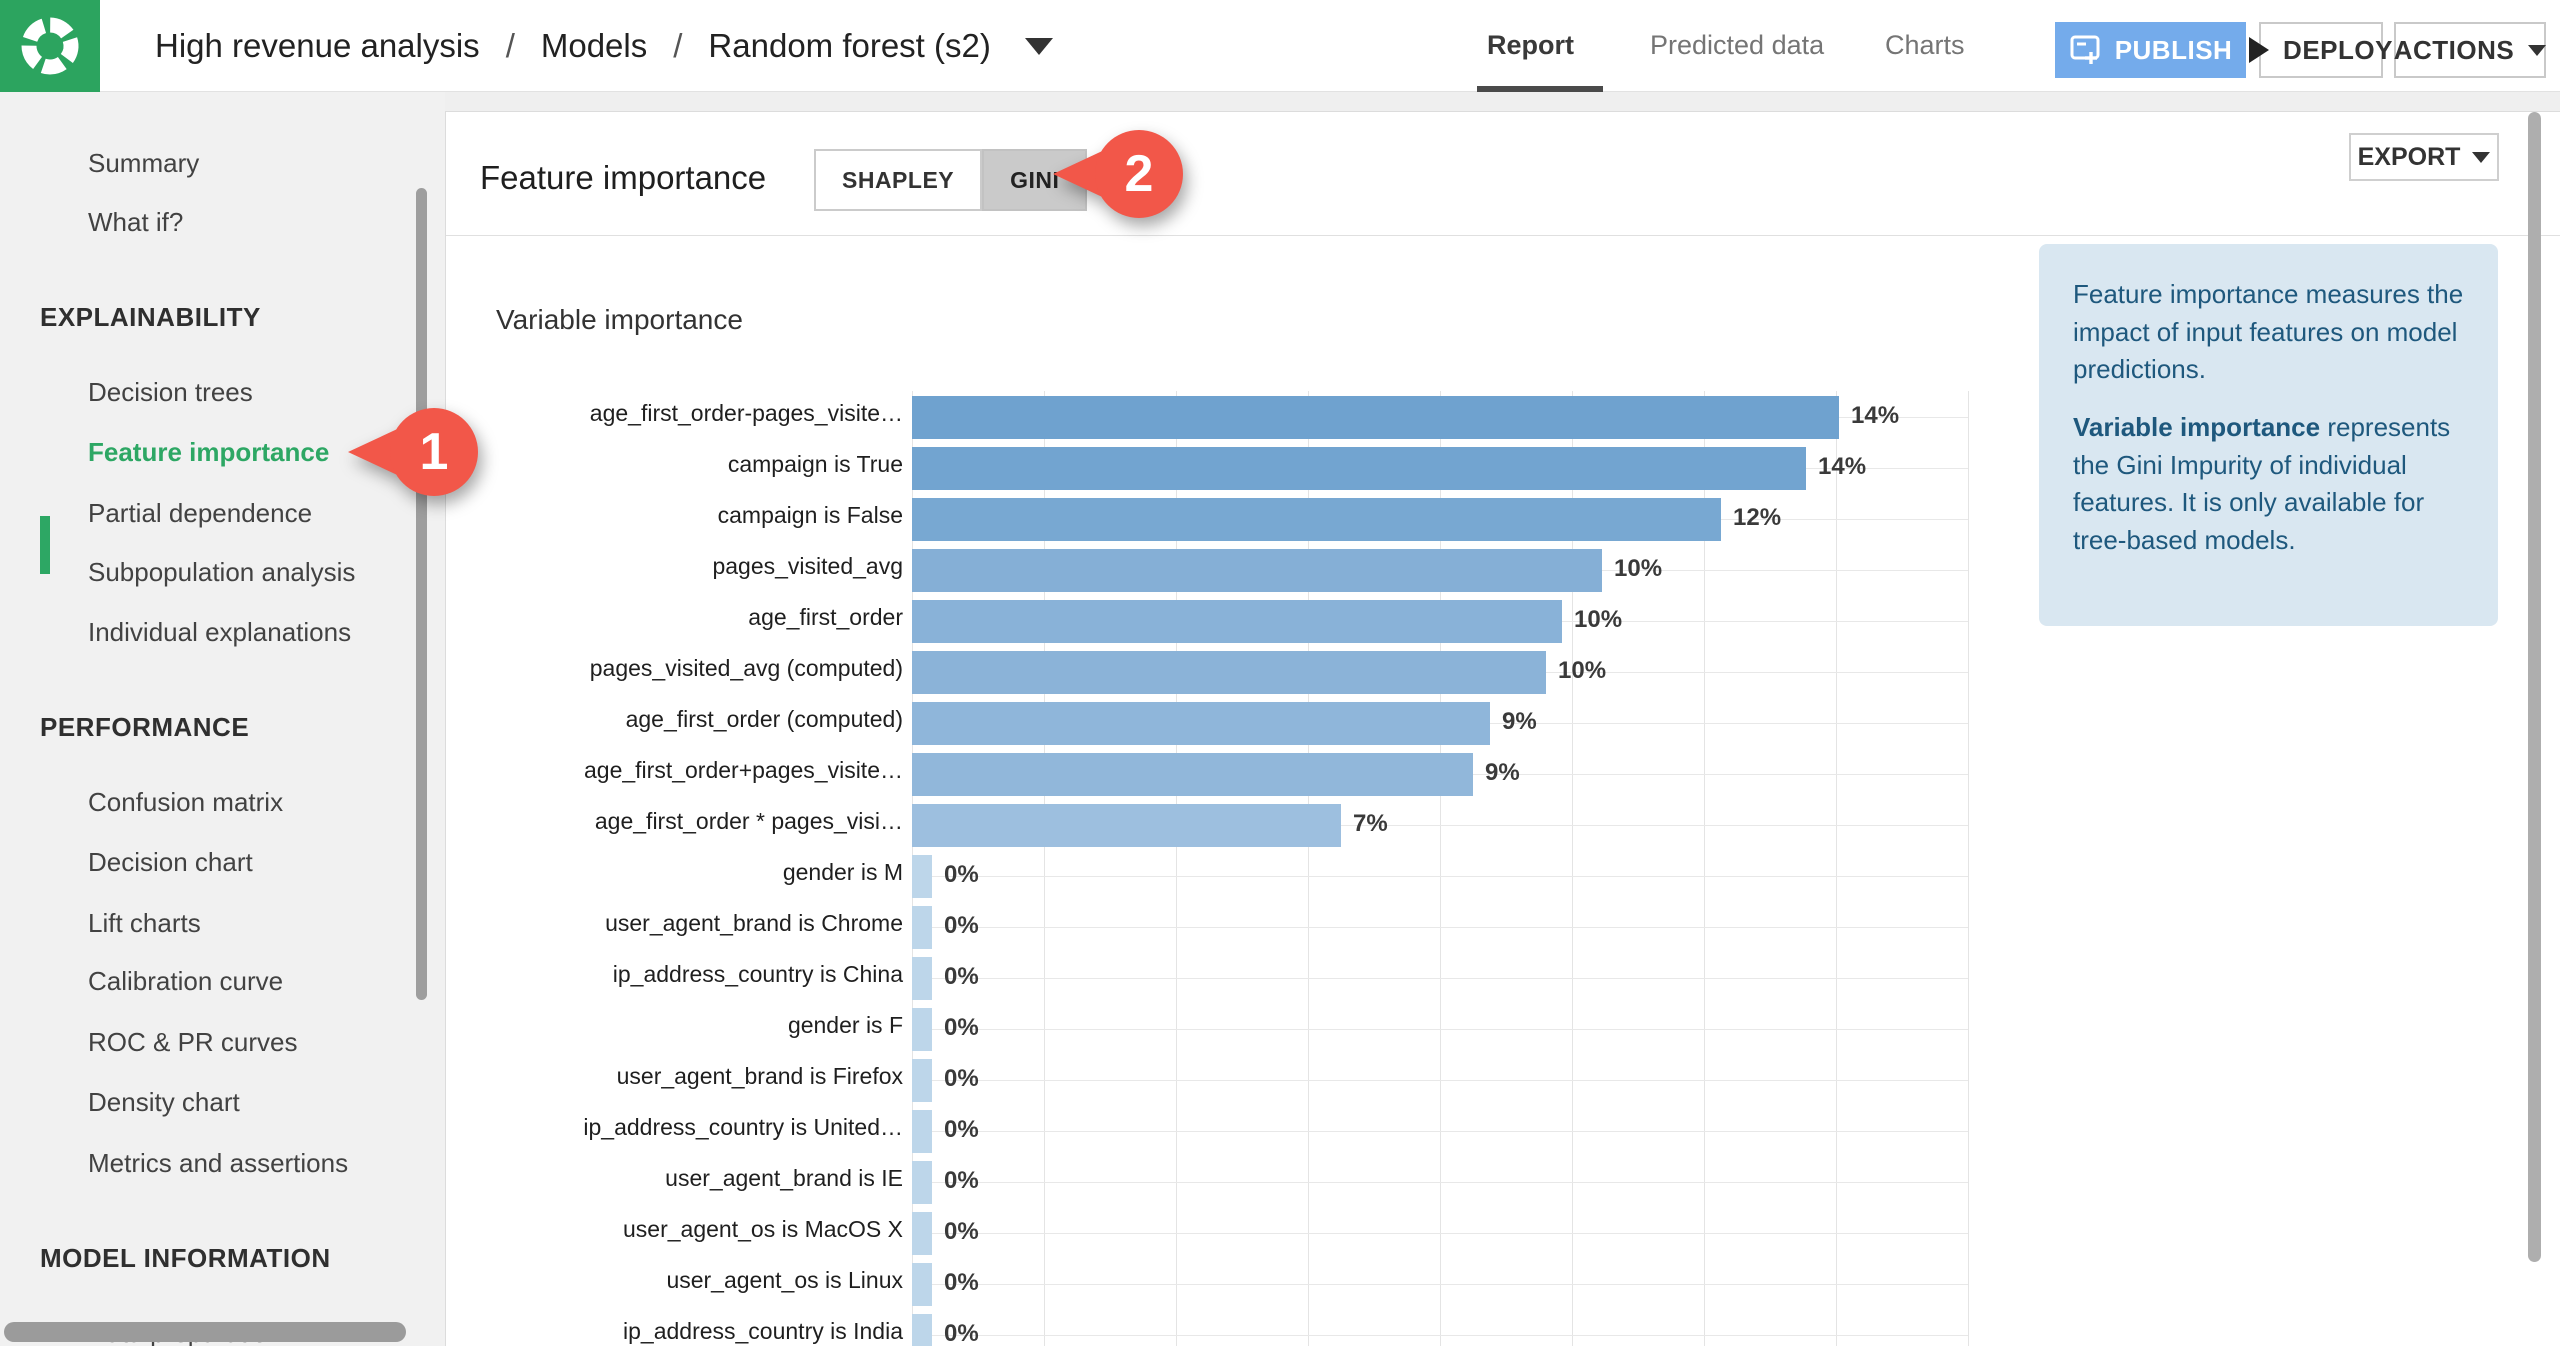  I want to click on tab-report: Report, so click(1530, 45).